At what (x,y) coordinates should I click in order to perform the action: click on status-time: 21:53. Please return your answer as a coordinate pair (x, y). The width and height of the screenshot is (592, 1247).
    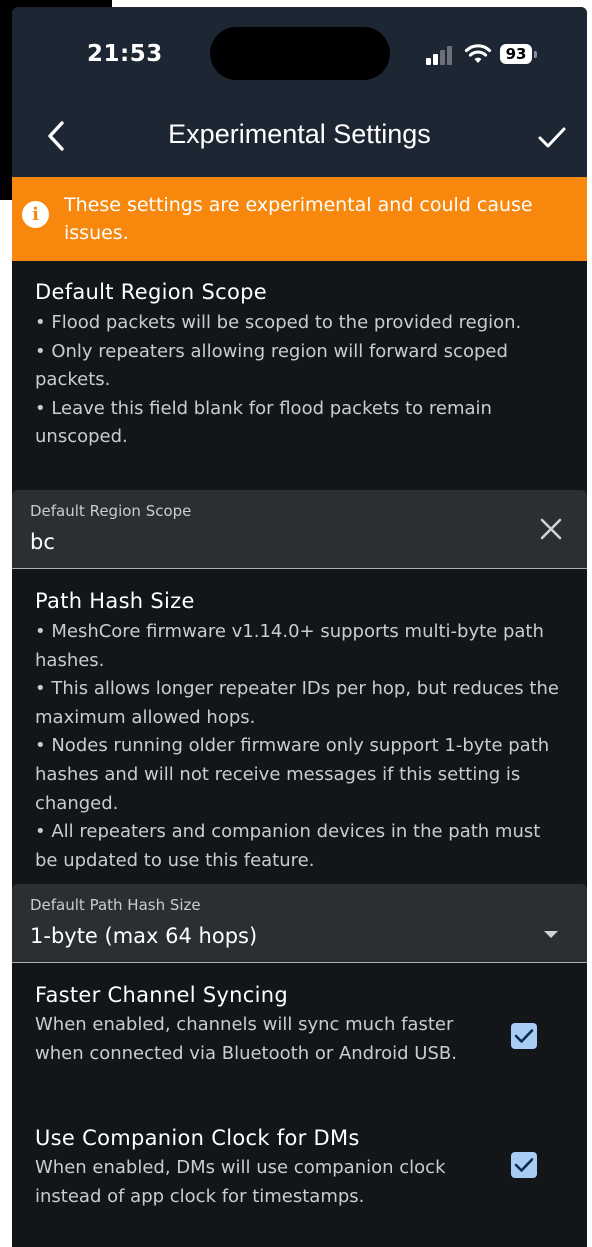
    Looking at the image, I should click on (125, 54).